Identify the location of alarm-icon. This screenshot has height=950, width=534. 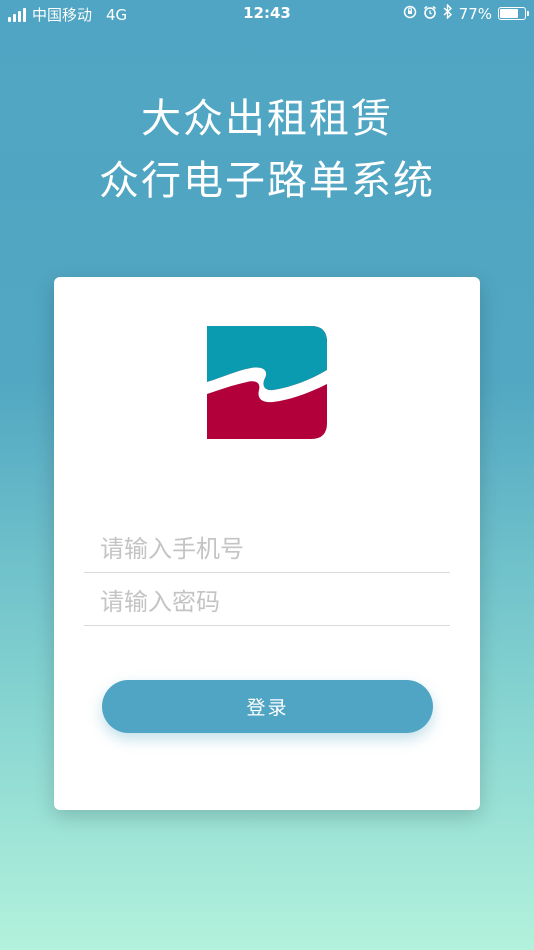
(430, 14).